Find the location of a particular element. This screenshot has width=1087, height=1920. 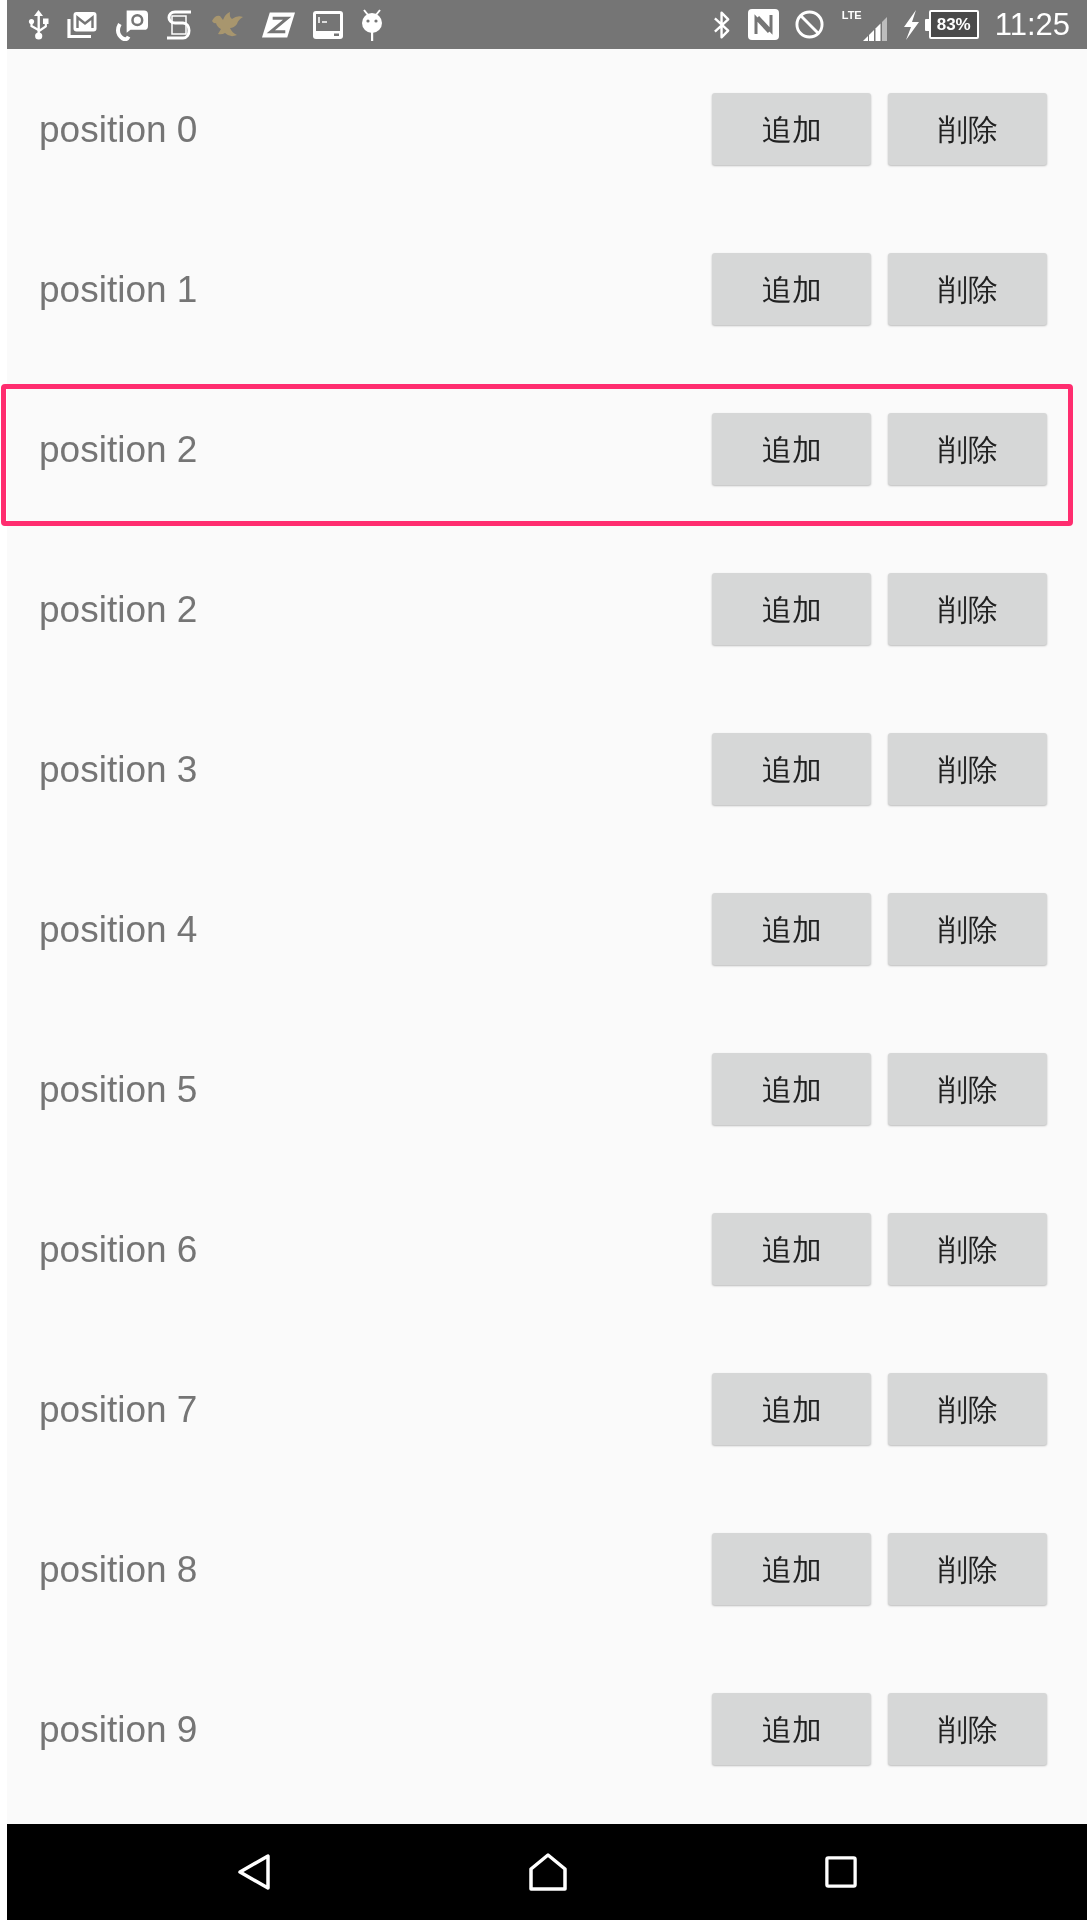

terminal-icon is located at coordinates (328, 24).